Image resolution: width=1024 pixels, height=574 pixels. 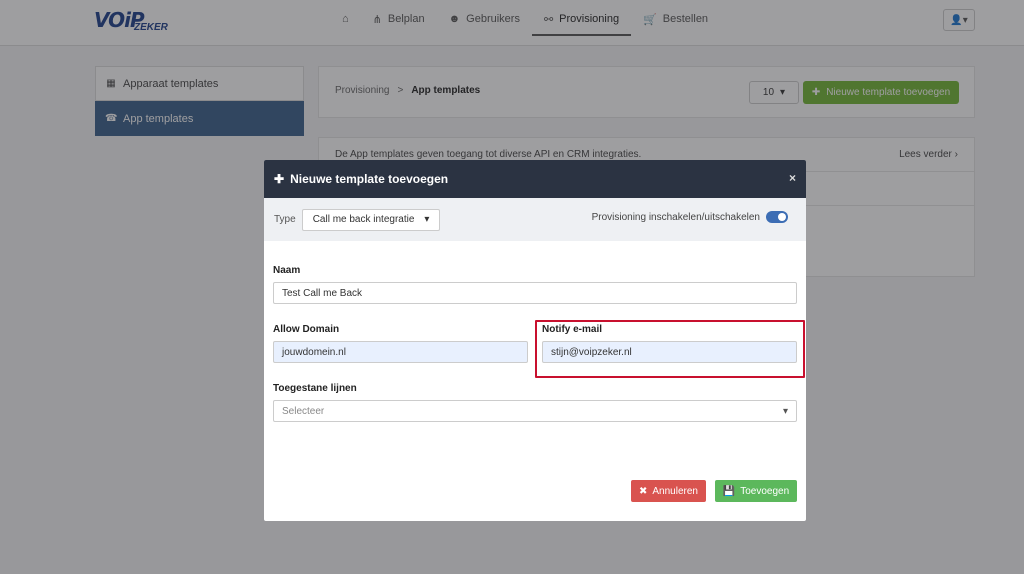 What do you see at coordinates (279, 179) in the screenshot?
I see `plus-icon: ✚` at bounding box center [279, 179].